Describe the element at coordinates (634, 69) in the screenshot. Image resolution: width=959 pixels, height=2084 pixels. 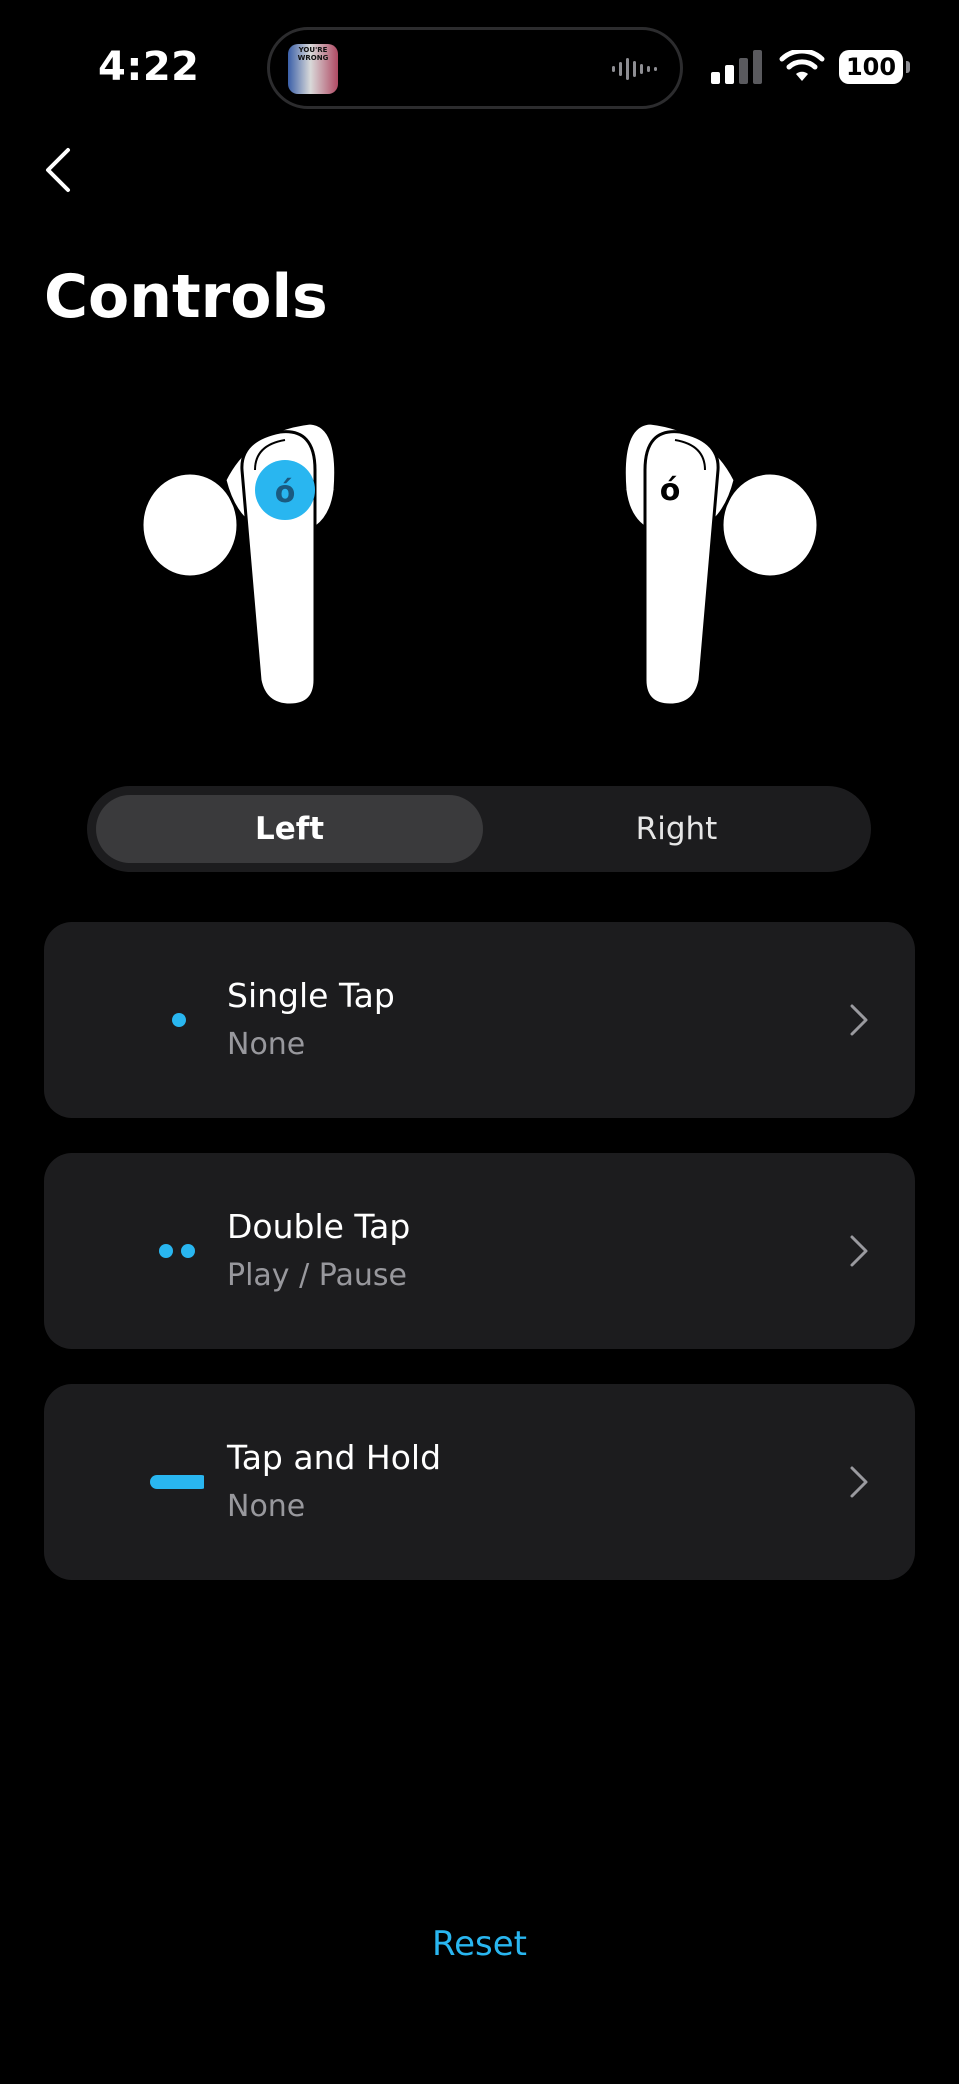
I see `audio-waveform-icon` at that location.